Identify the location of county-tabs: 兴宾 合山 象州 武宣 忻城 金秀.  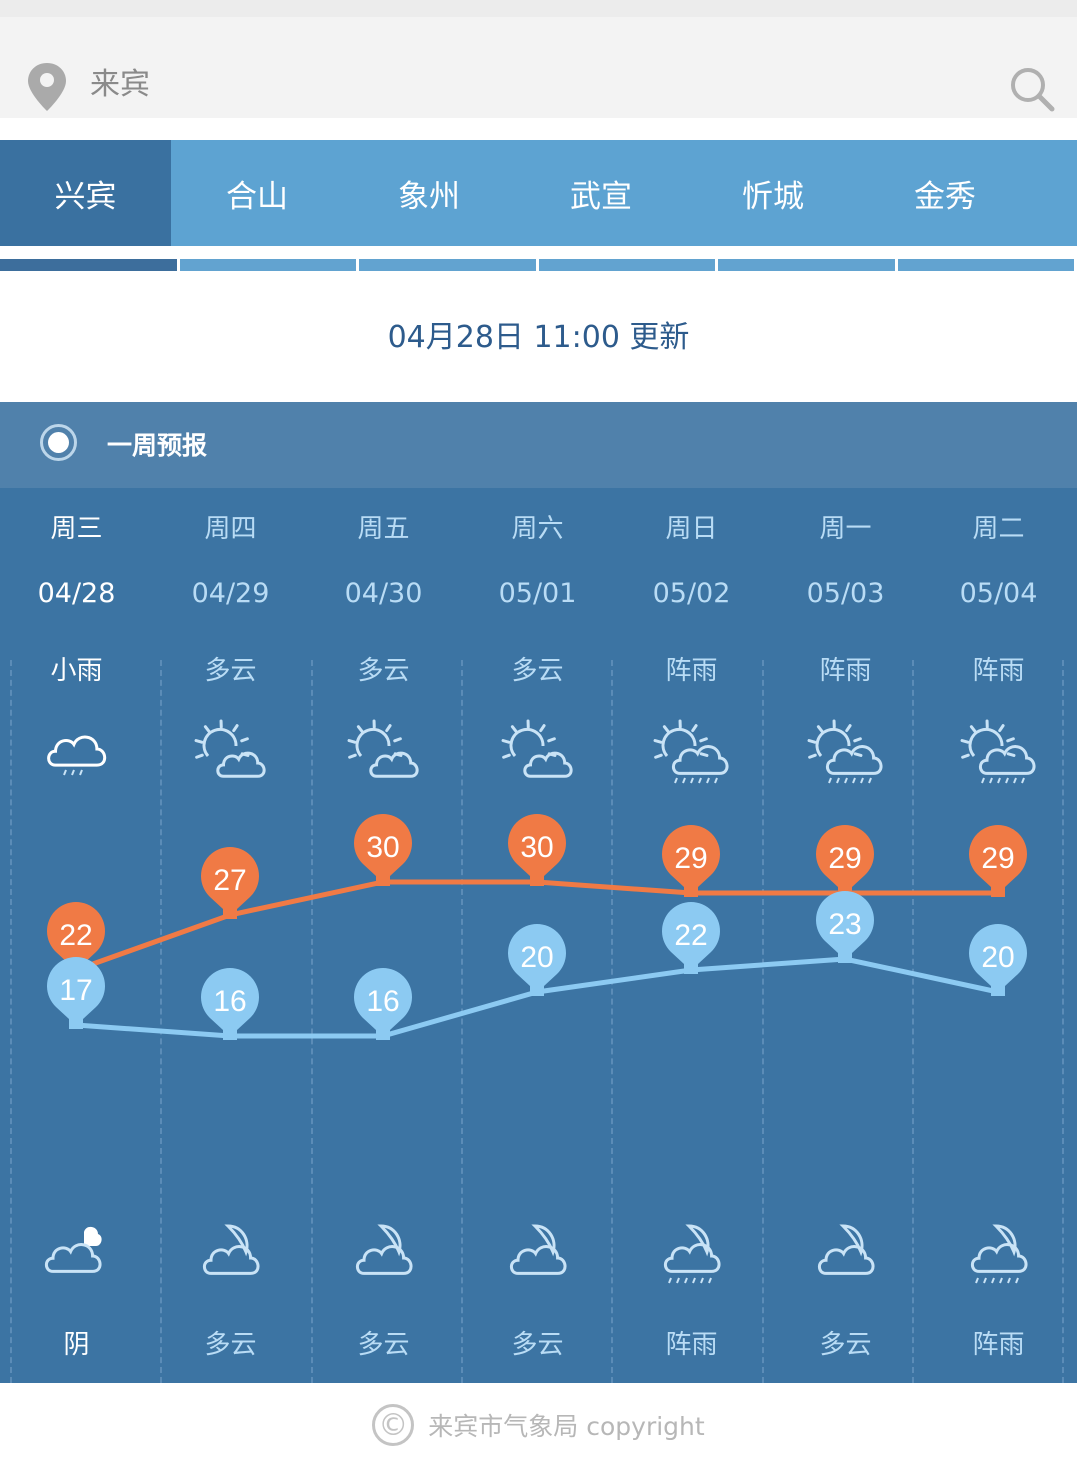
(538, 193).